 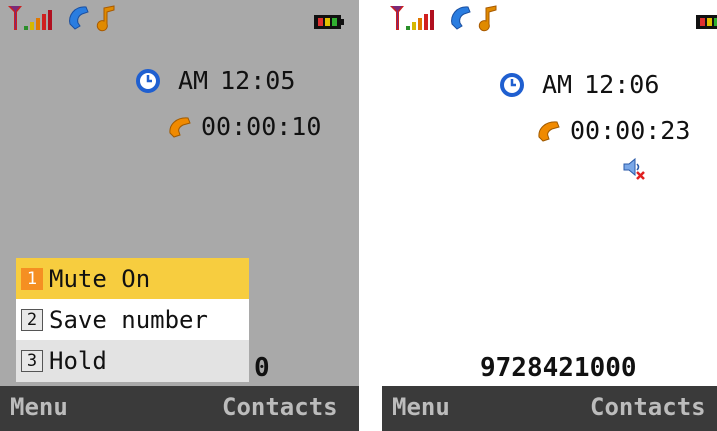 I want to click on menu-item-save-number: 2 Save number, so click(x=132, y=319).